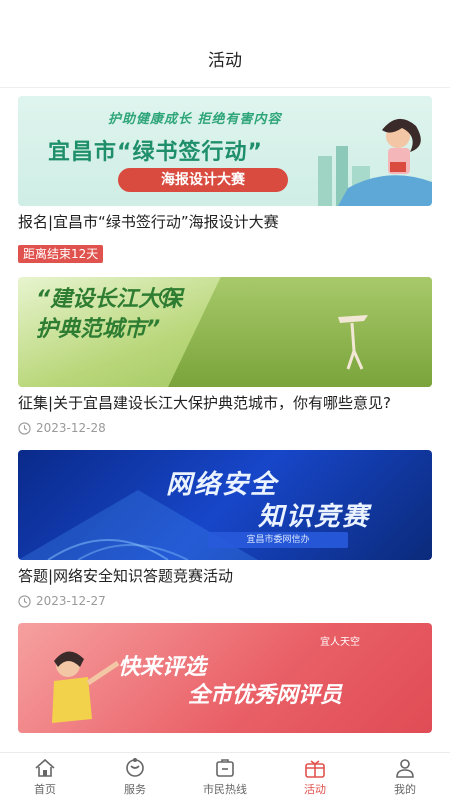 The image size is (450, 800). I want to click on tab-label: 服务, so click(135, 789).